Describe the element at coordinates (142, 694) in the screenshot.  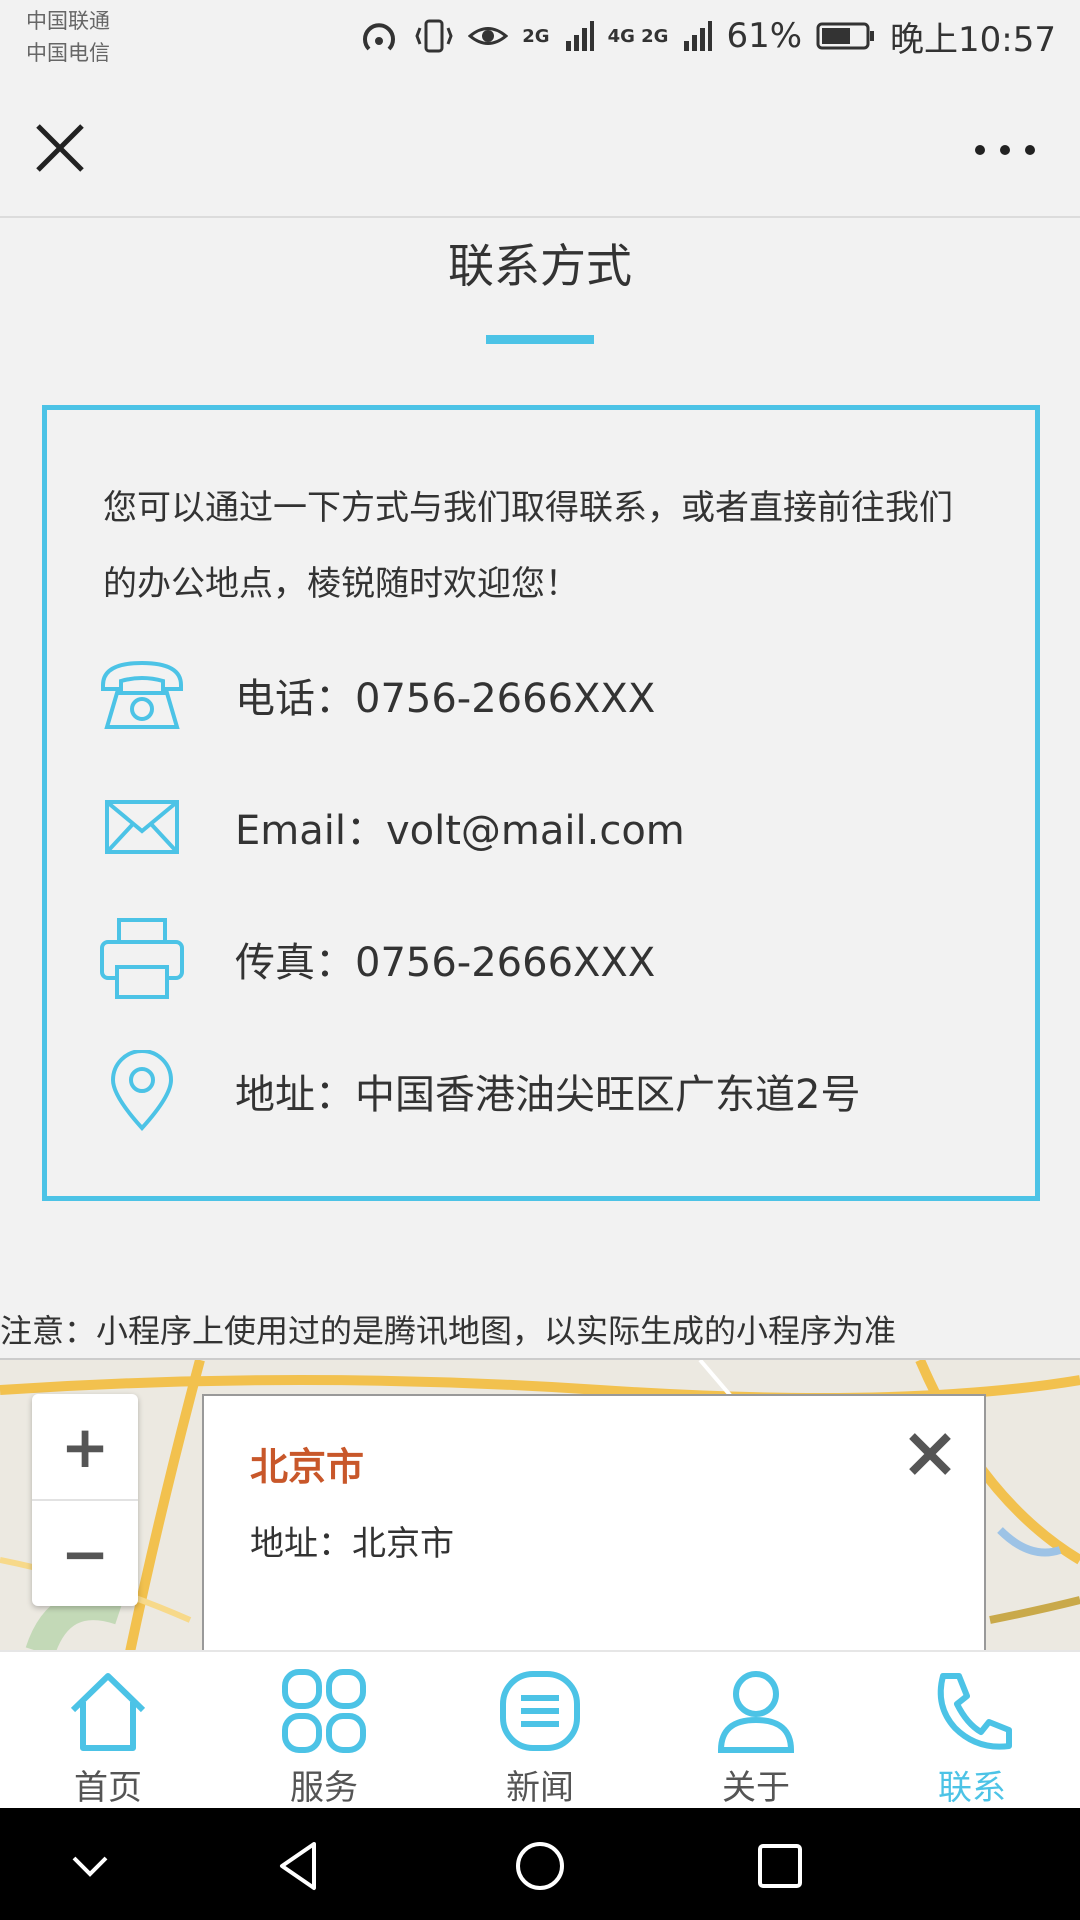
I see `telephone-icon` at that location.